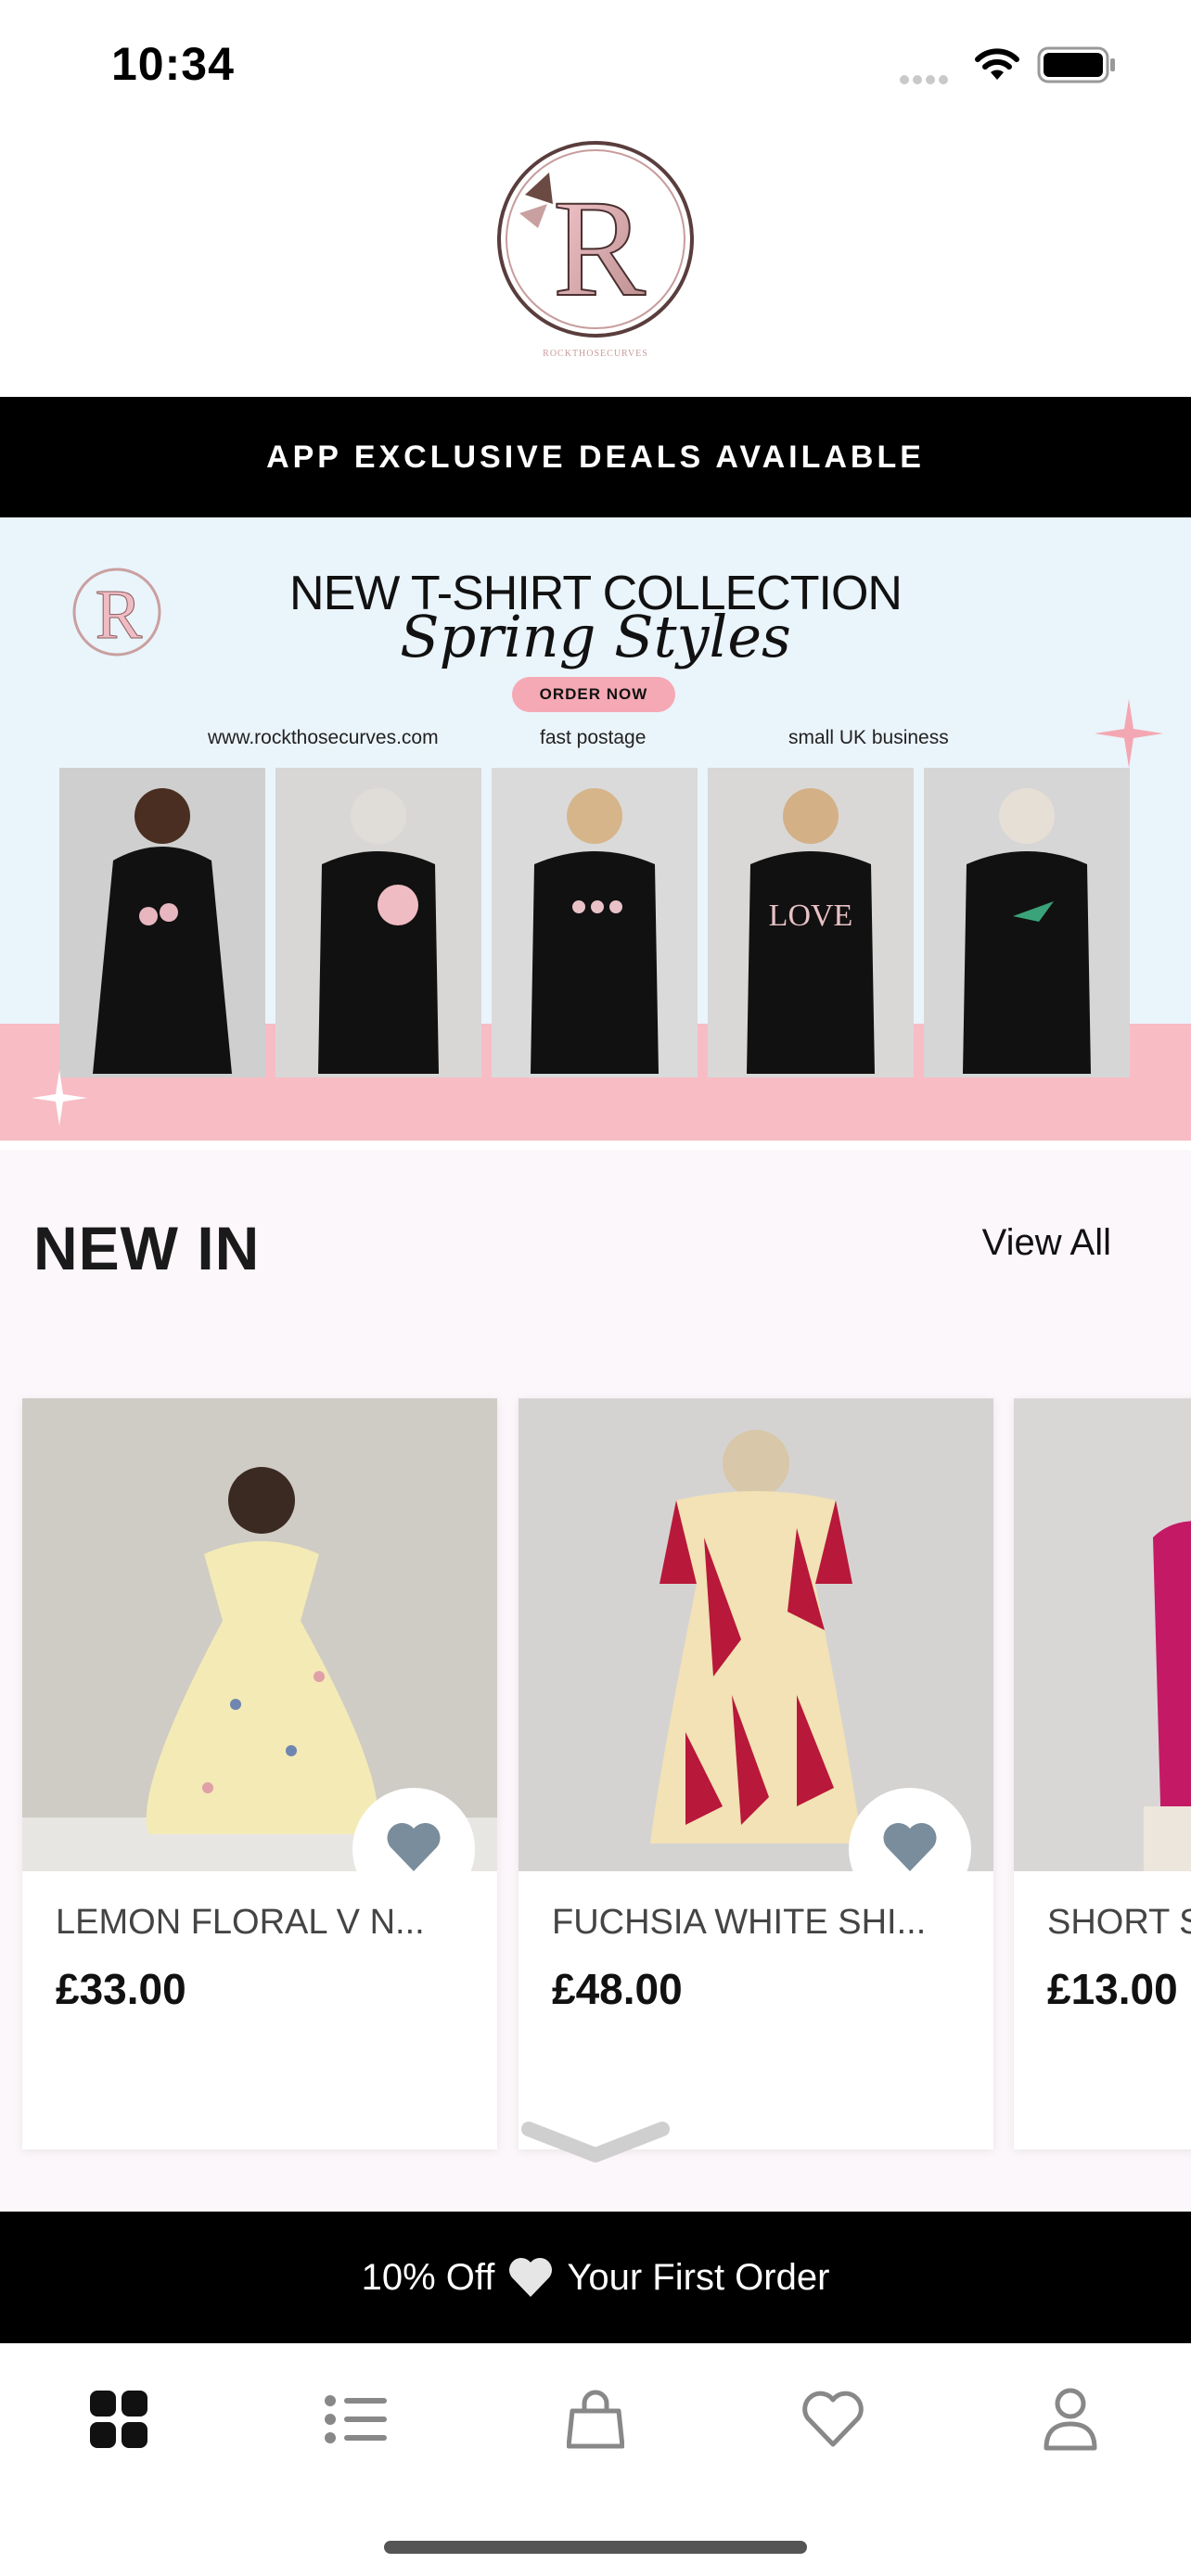 This screenshot has width=1191, height=2576. I want to click on tab-home, so click(119, 2419).